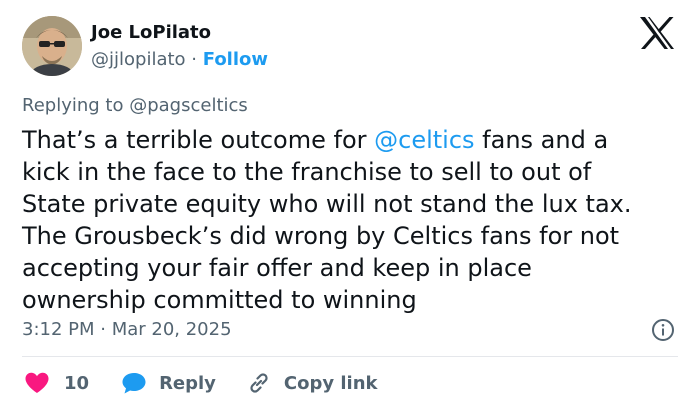  What do you see at coordinates (37, 382) in the screenshot?
I see `heart-icon` at bounding box center [37, 382].